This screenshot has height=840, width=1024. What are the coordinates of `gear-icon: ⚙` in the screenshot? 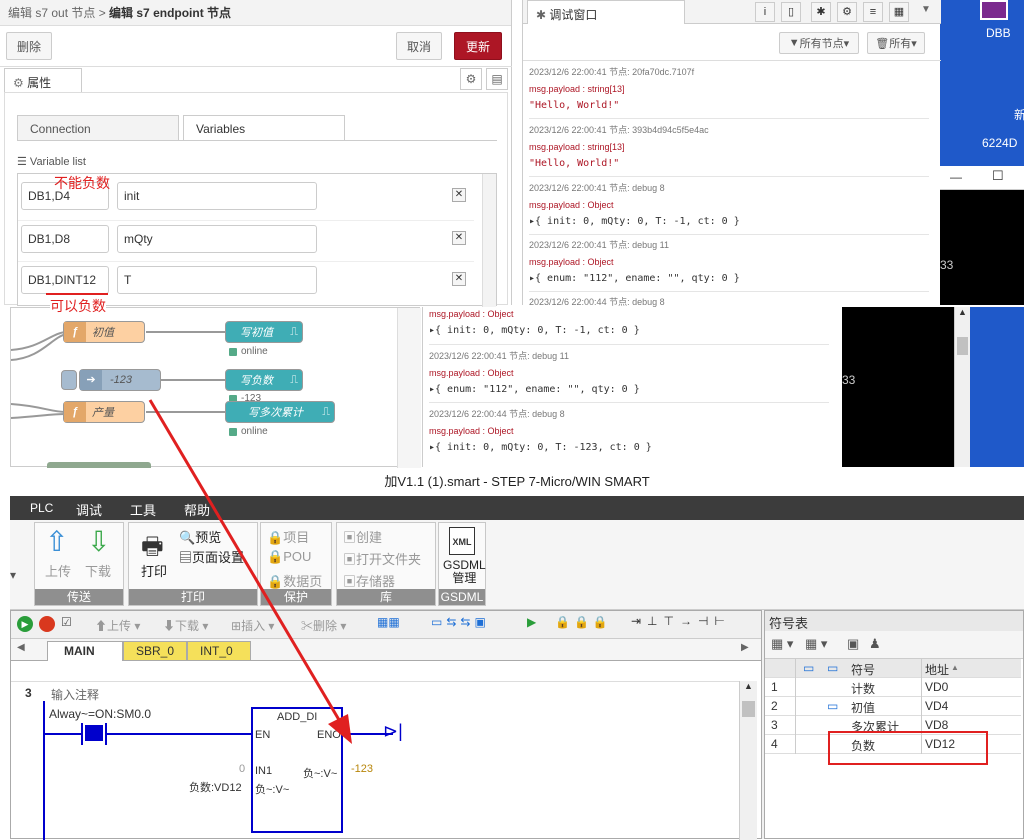 It's located at (847, 12).